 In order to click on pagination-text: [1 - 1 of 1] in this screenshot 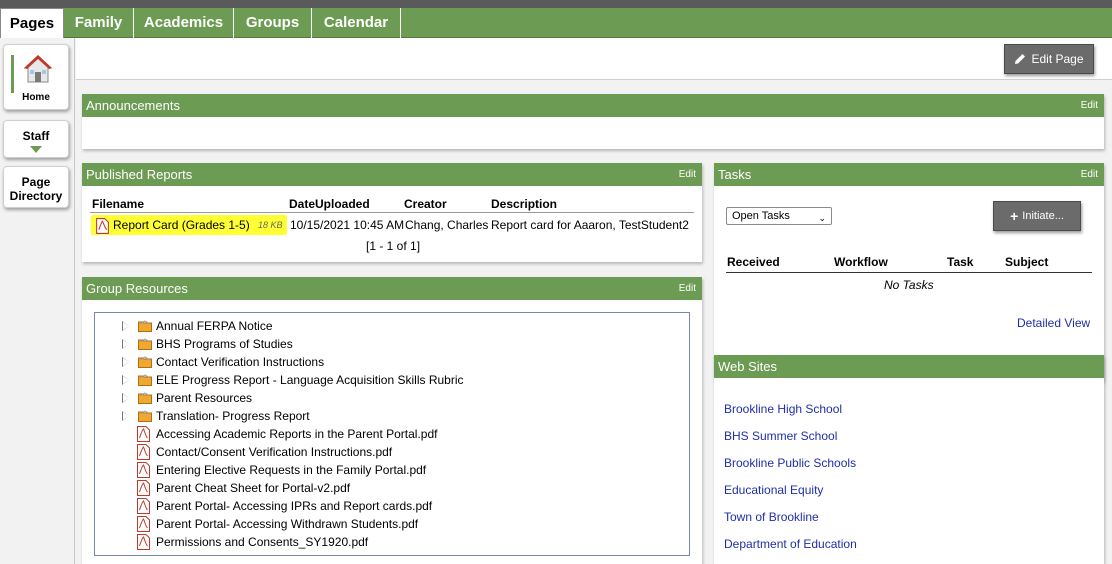, I will do `click(393, 246)`.